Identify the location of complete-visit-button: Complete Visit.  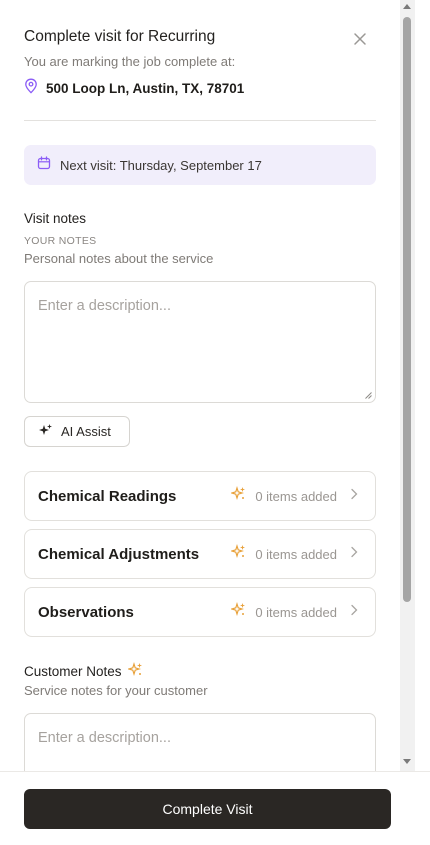
(207, 809).